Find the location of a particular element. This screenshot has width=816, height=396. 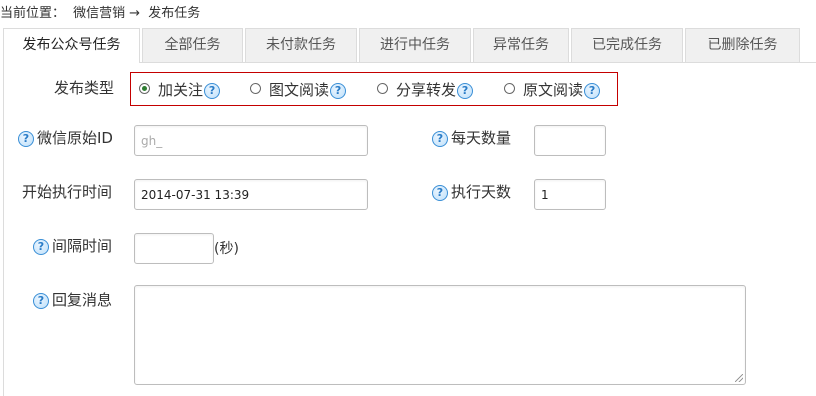

reply-label-group: ? 回复消息 is located at coordinates (72, 300).